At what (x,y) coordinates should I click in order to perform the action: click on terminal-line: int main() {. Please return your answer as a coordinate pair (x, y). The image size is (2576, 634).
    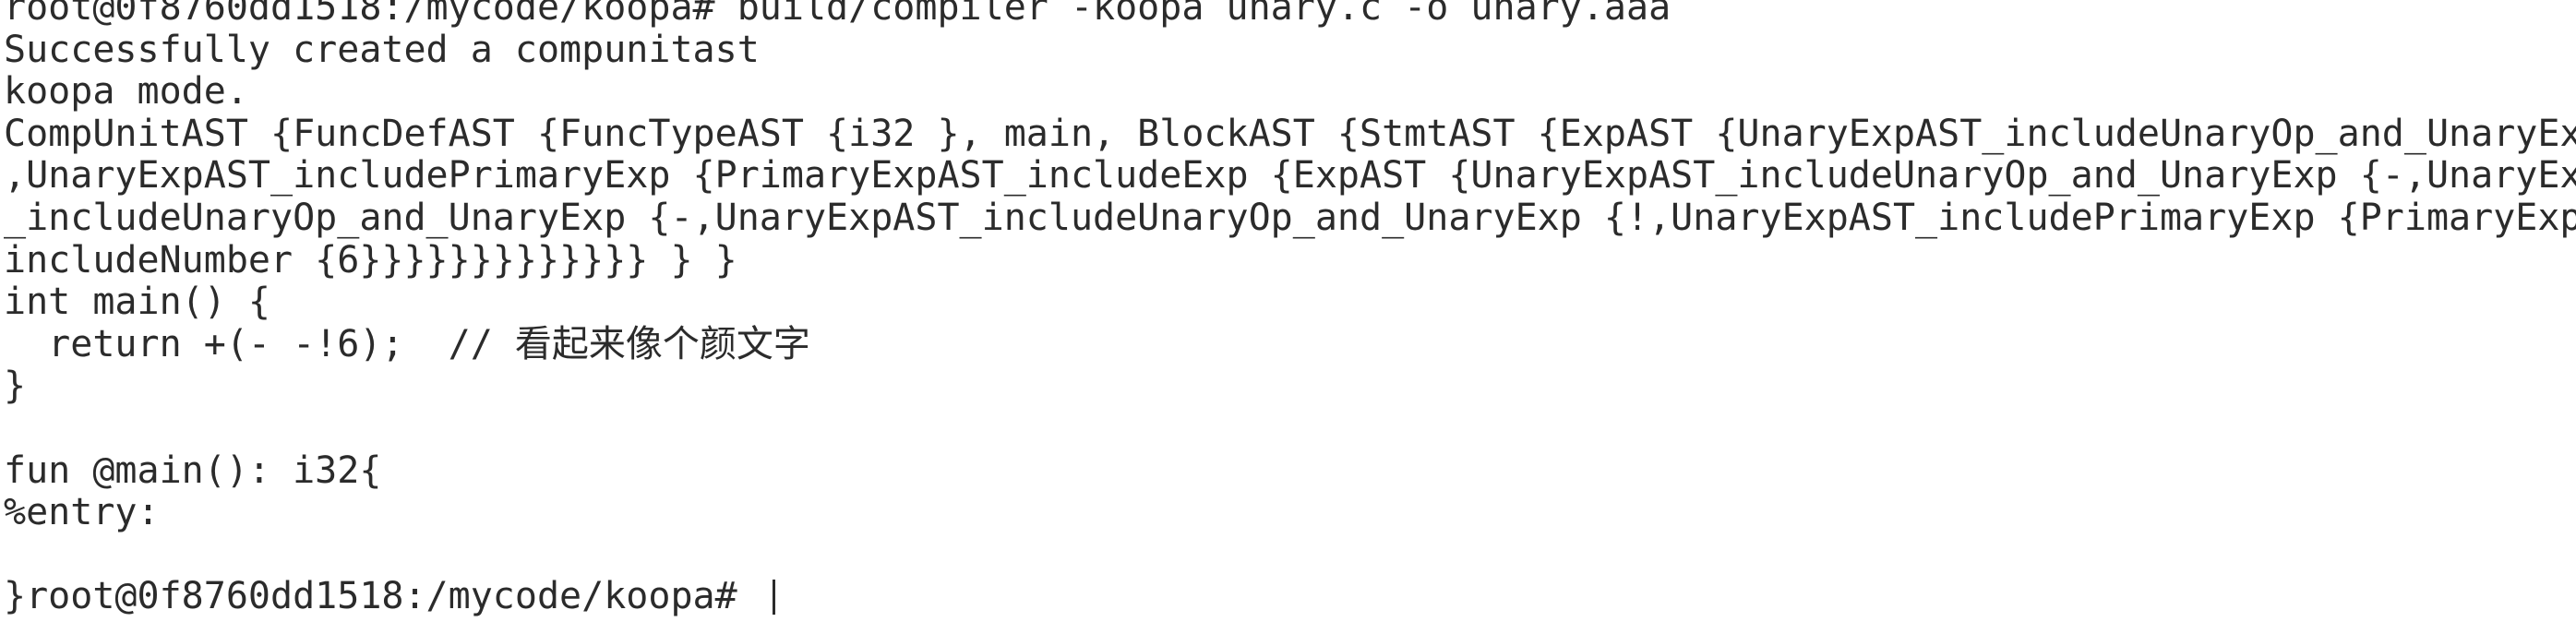
    Looking at the image, I should click on (137, 302).